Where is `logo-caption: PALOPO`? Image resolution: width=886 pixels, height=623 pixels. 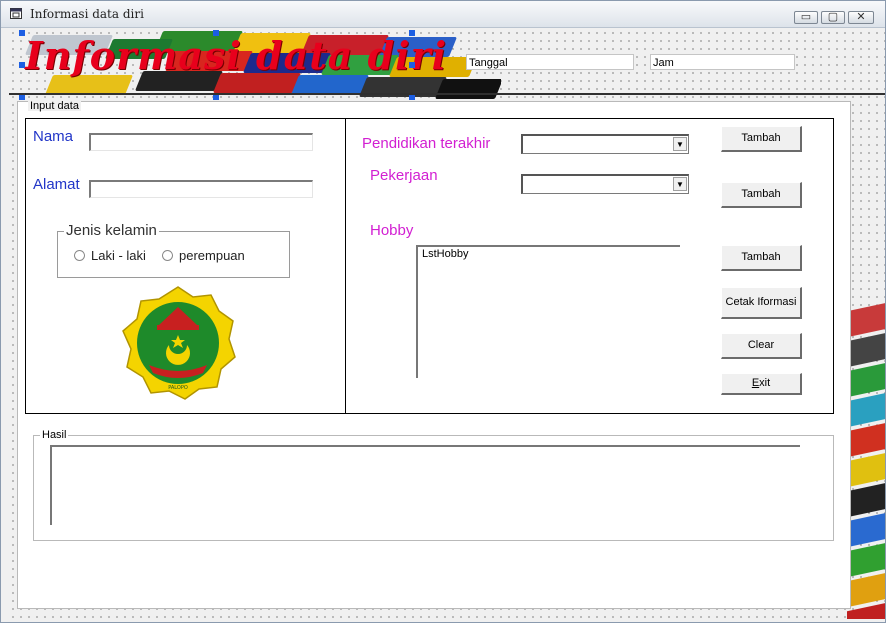
logo-caption: PALOPO is located at coordinates (178, 388).